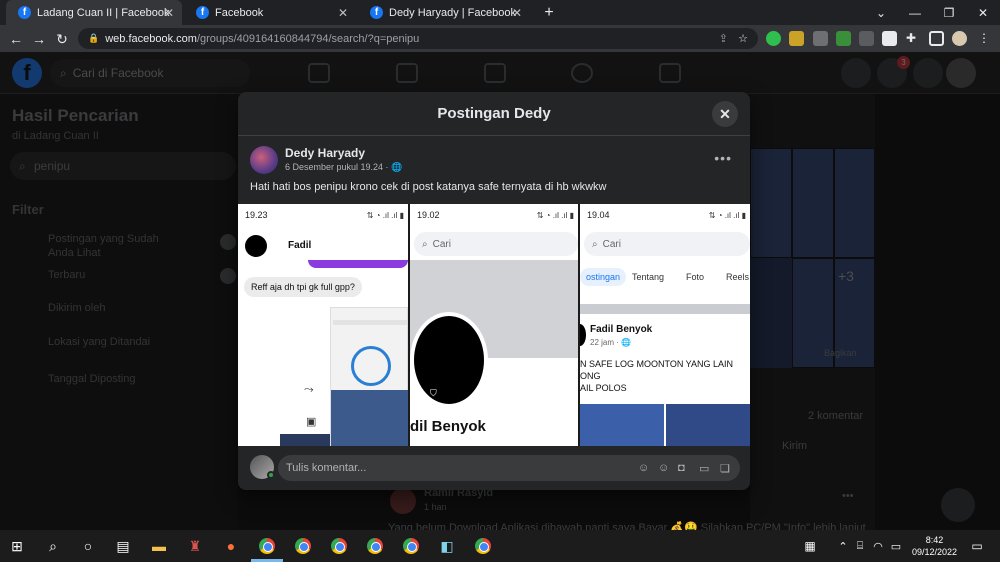  What do you see at coordinates (835, 416) in the screenshot?
I see `comments-count: 2 komentar` at bounding box center [835, 416].